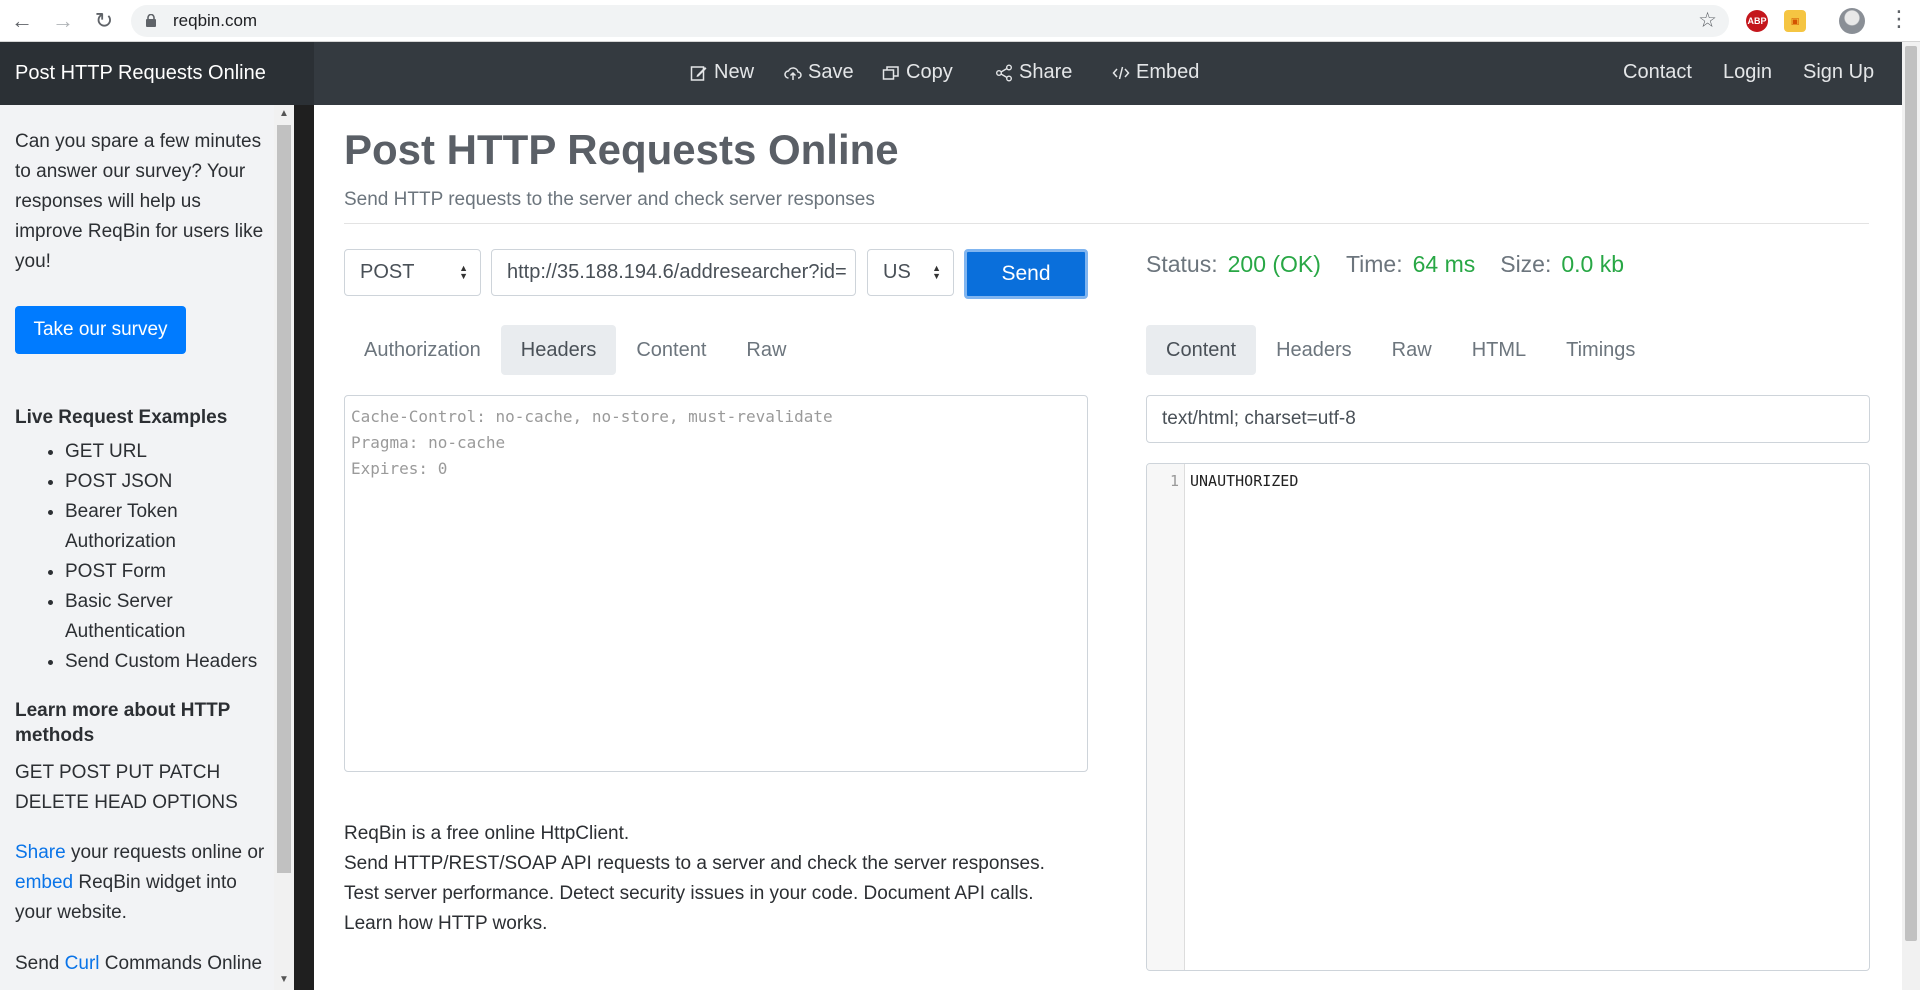  I want to click on tab-raw: Raw, so click(766, 350).